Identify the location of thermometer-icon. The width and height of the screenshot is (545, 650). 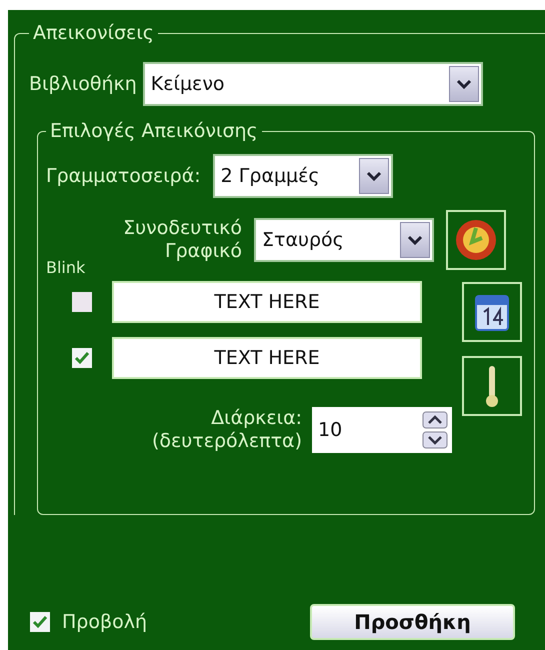
(492, 386).